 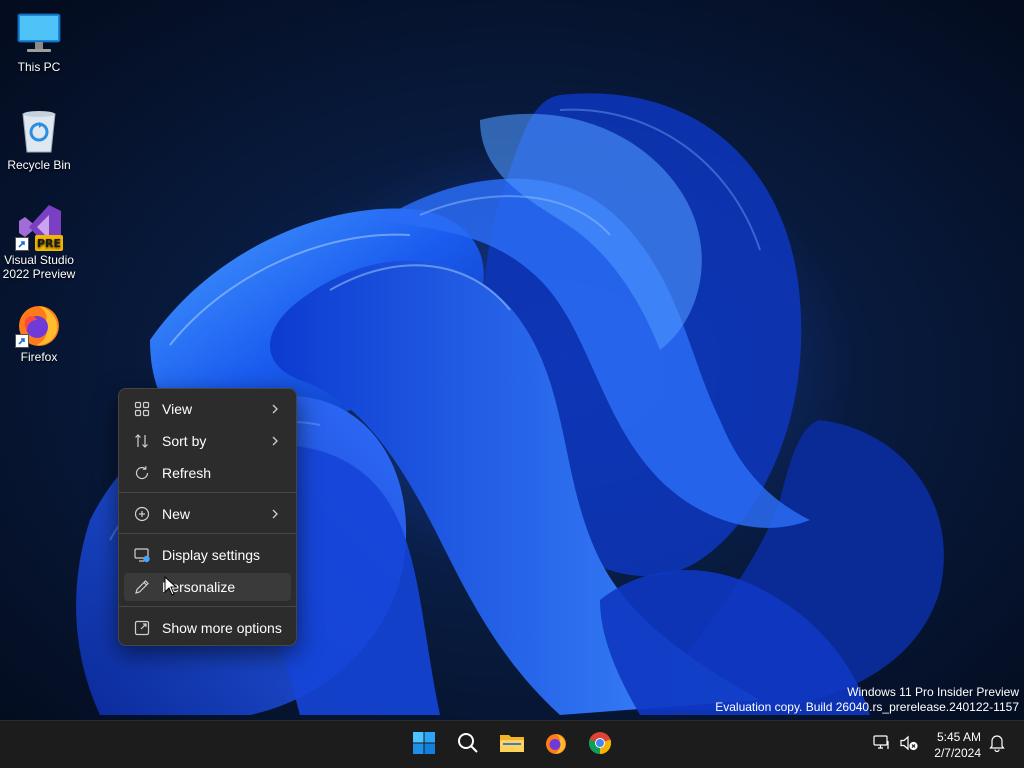 I want to click on visual-studio-icon: PRE, so click(x=39, y=227).